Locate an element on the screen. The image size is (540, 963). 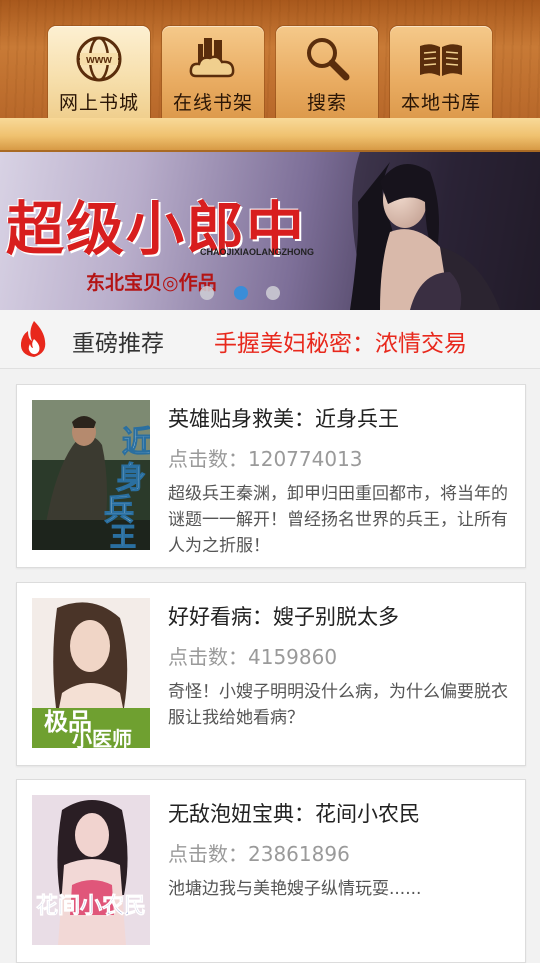
book-click-count: 点击数：4159860 is located at coordinates (253, 657).